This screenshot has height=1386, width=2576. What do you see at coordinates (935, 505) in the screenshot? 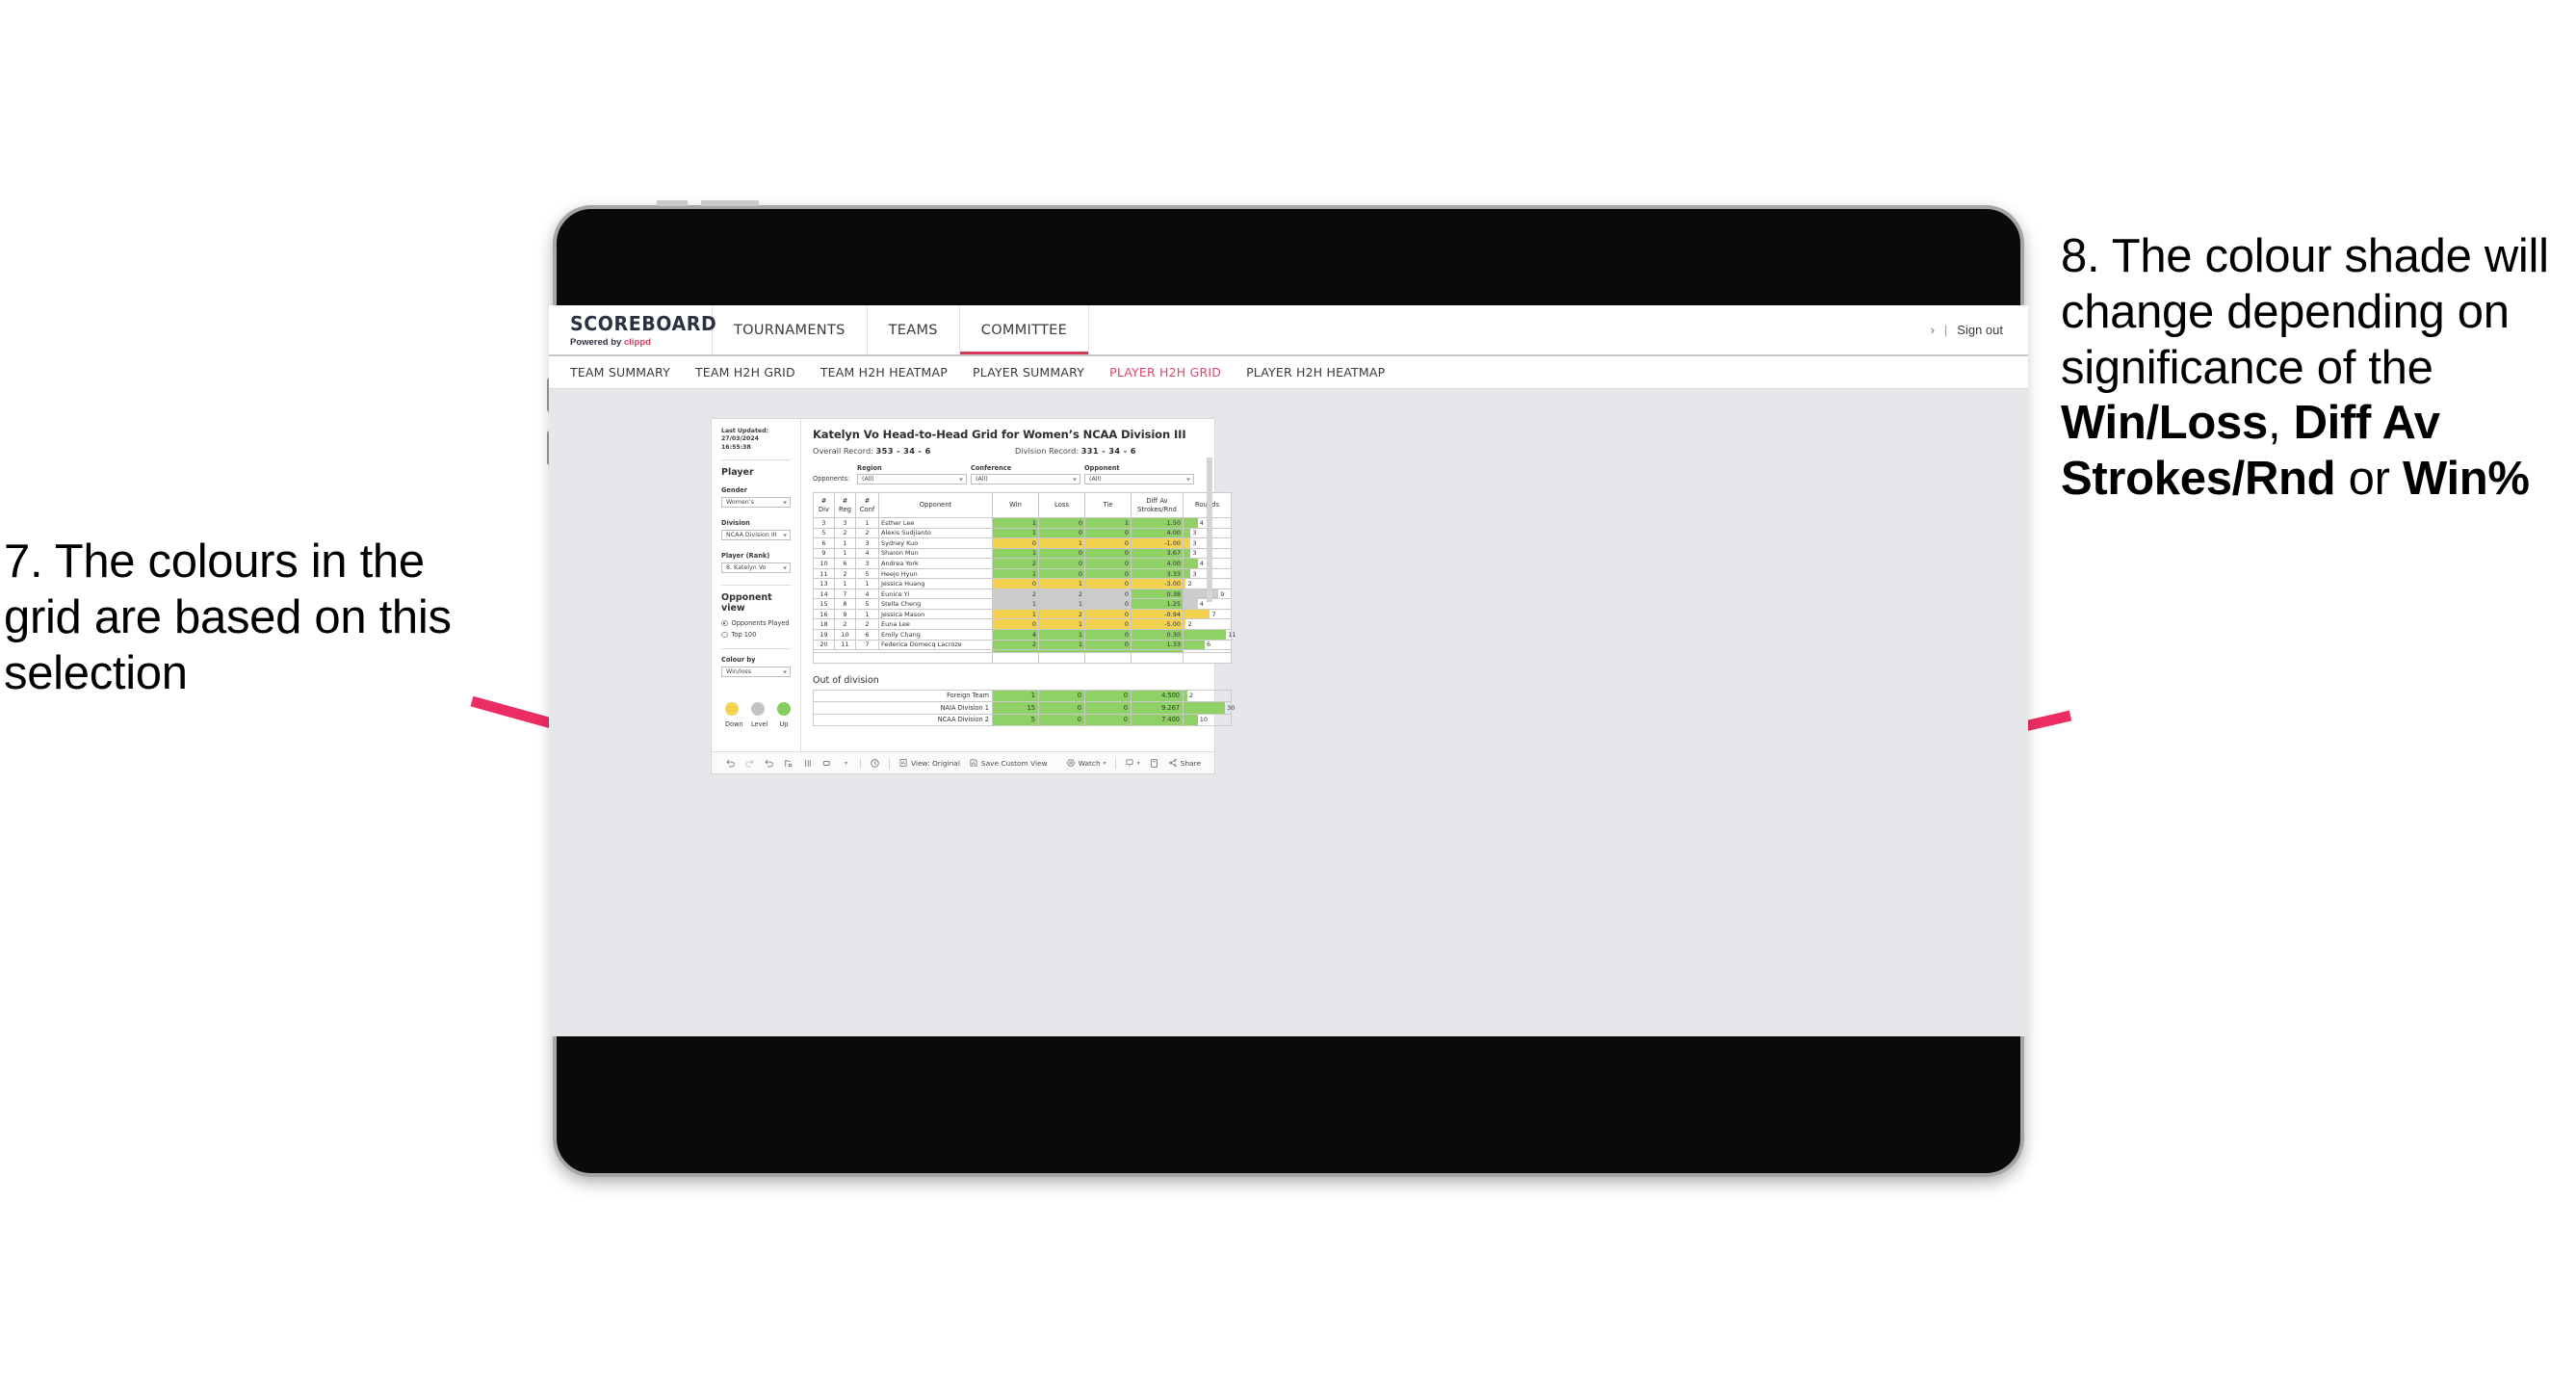
I see `col-header-3: Opponent` at bounding box center [935, 505].